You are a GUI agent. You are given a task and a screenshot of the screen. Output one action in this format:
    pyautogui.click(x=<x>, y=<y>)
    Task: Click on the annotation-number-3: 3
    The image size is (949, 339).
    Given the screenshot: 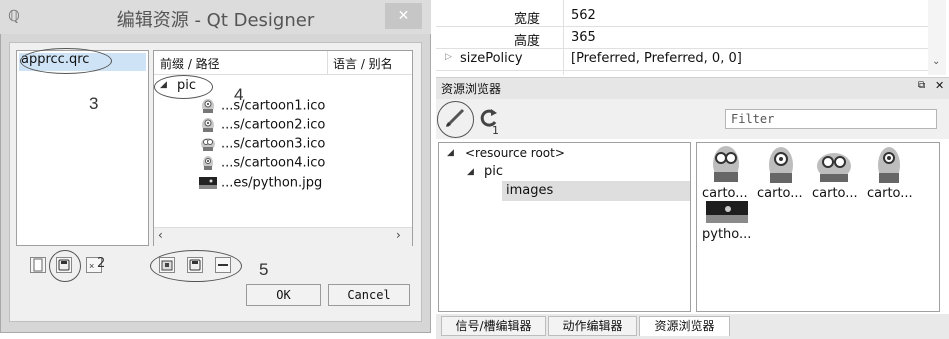 What is the action you would take?
    pyautogui.click(x=94, y=103)
    